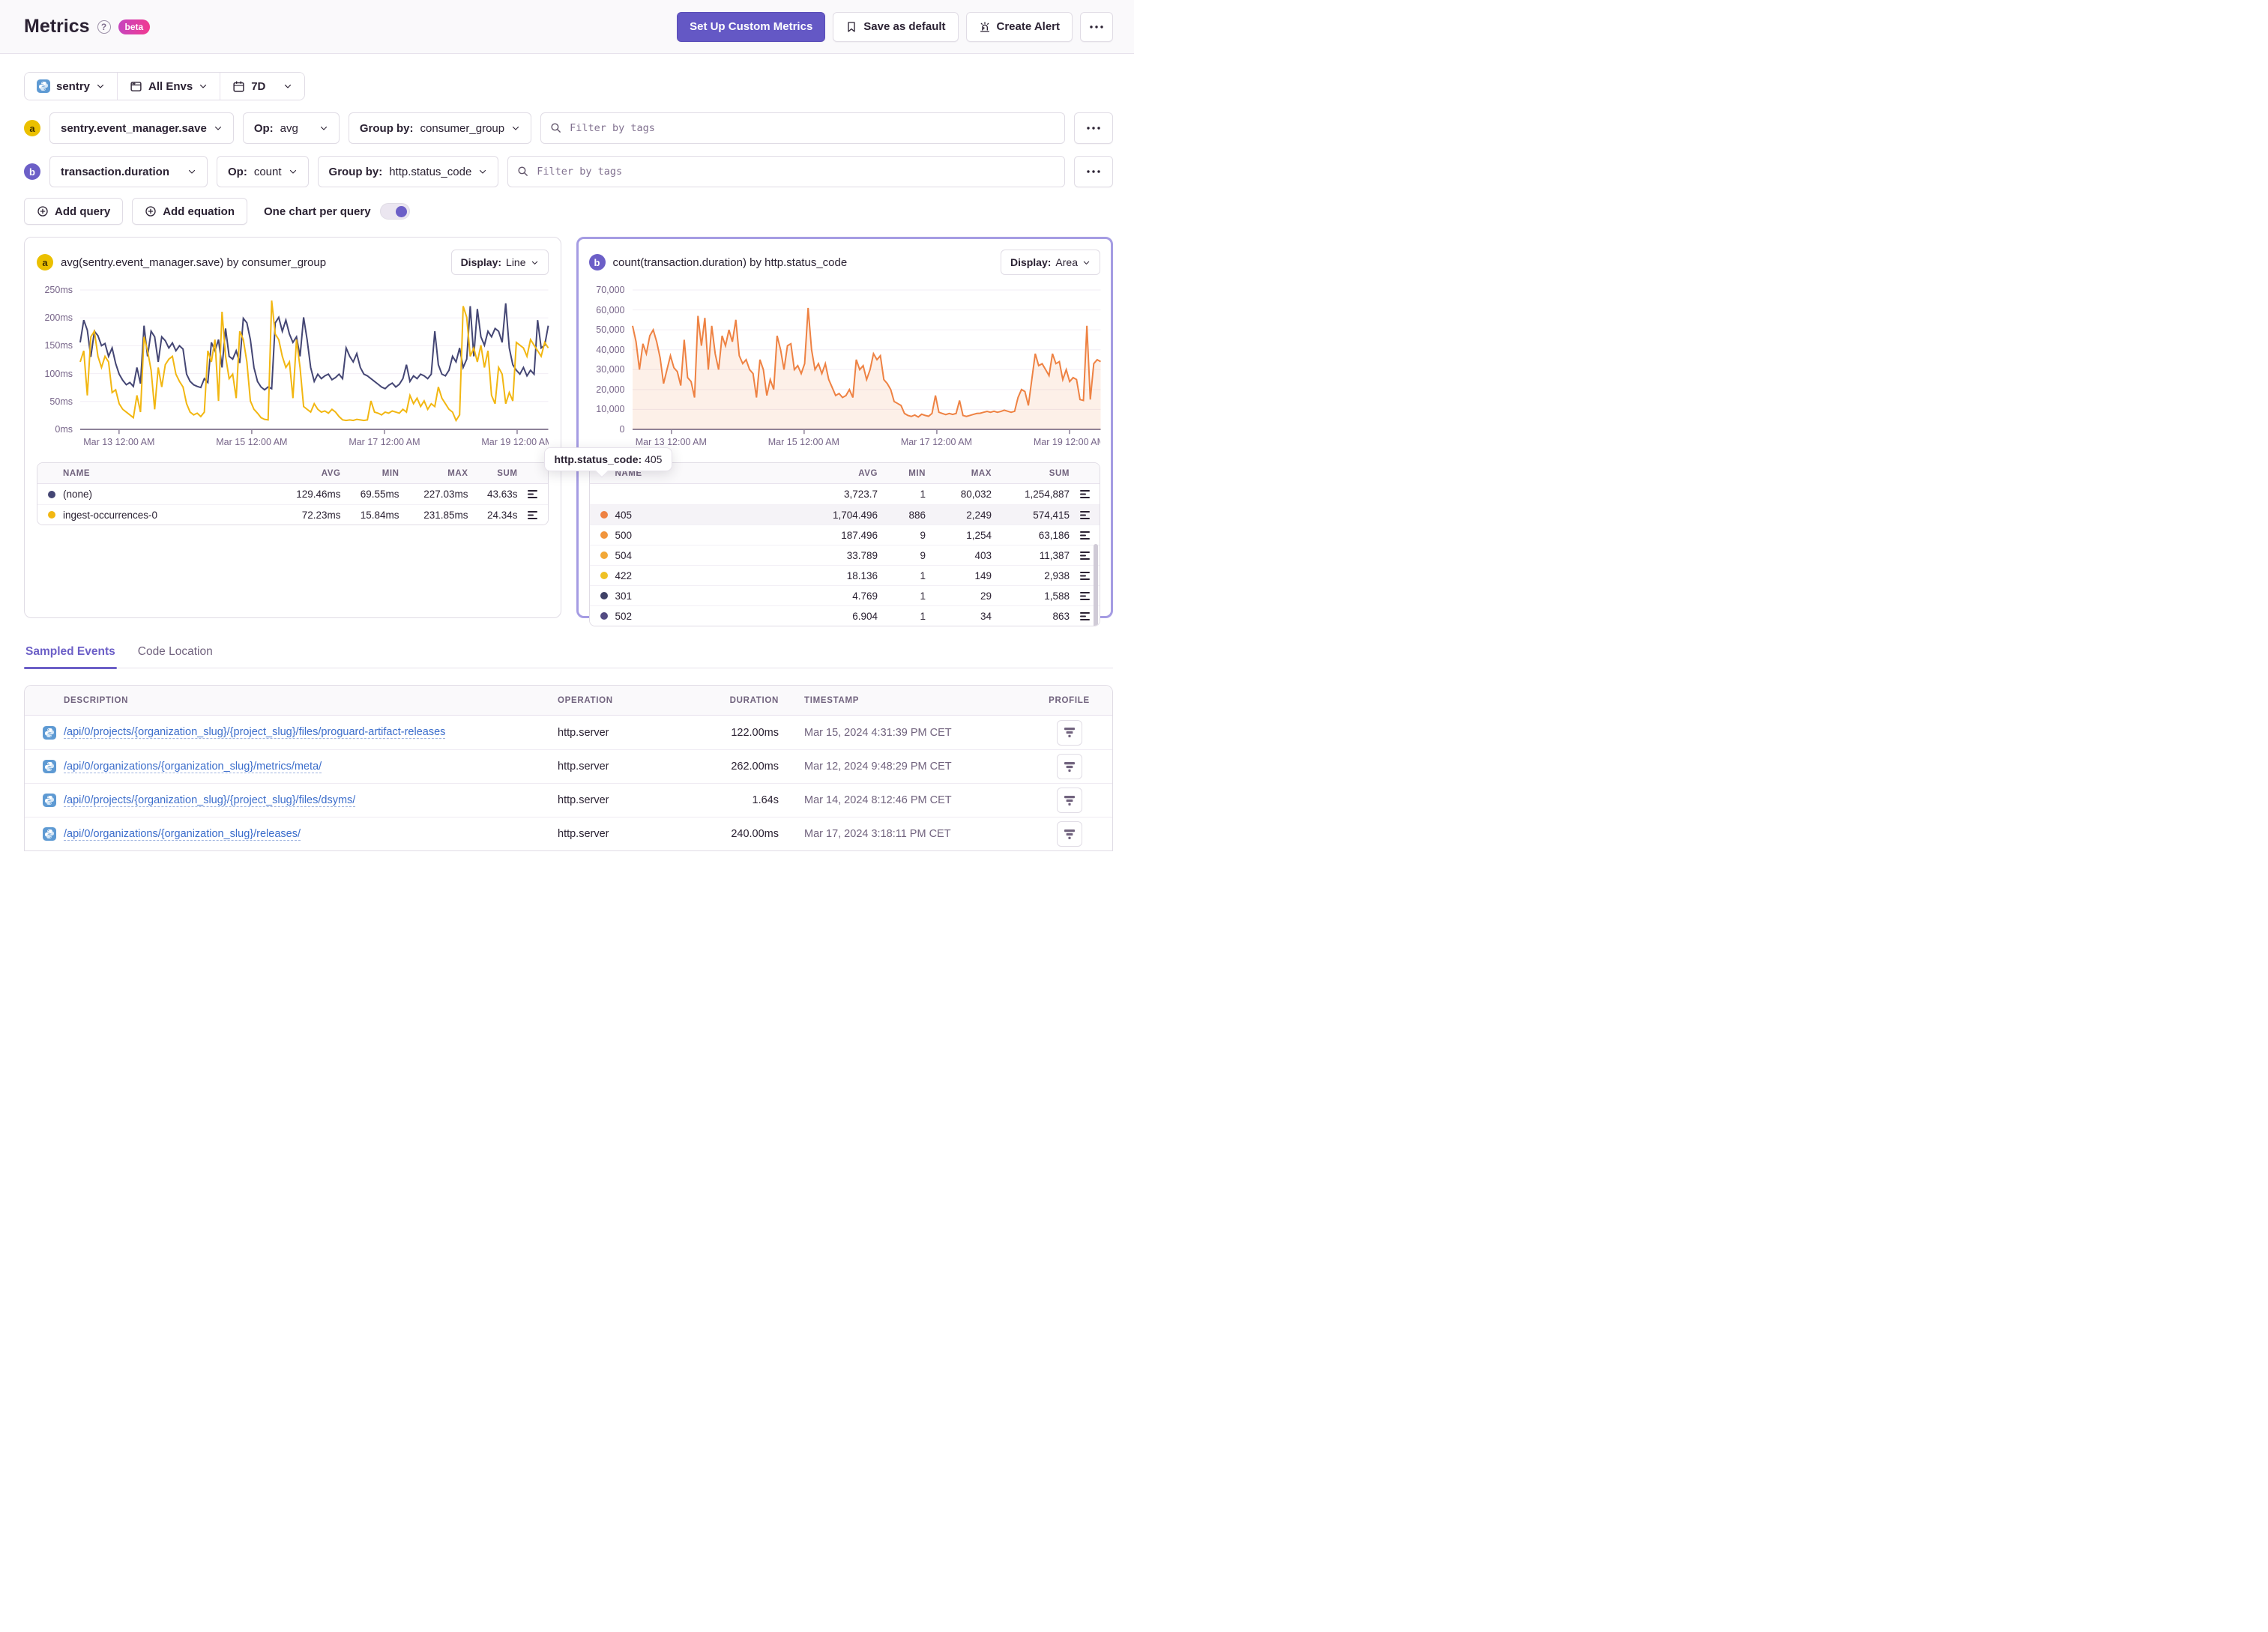  What do you see at coordinates (1050, 262) in the screenshot?
I see `display-select: Display: Area` at bounding box center [1050, 262].